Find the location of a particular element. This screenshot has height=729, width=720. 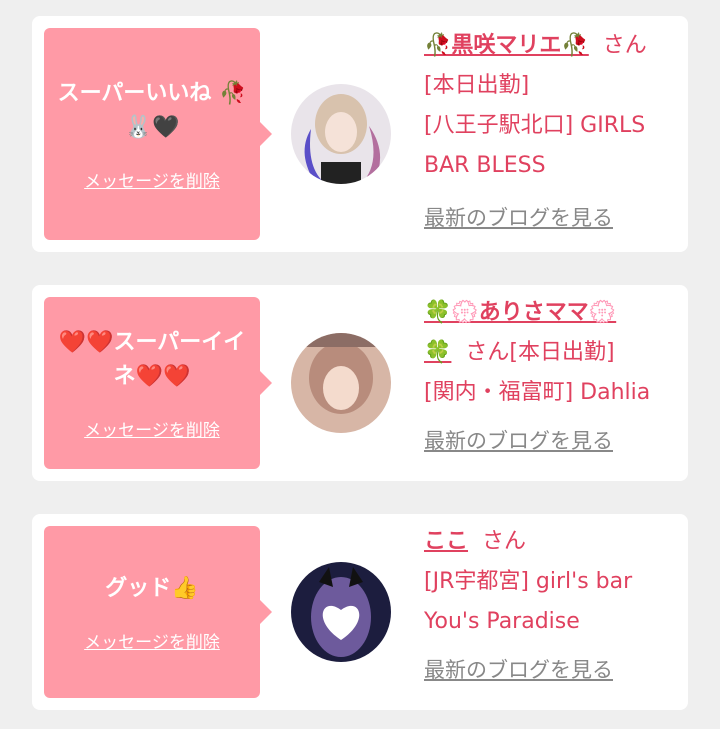

girl-name-link: ここ is located at coordinates (446, 541).